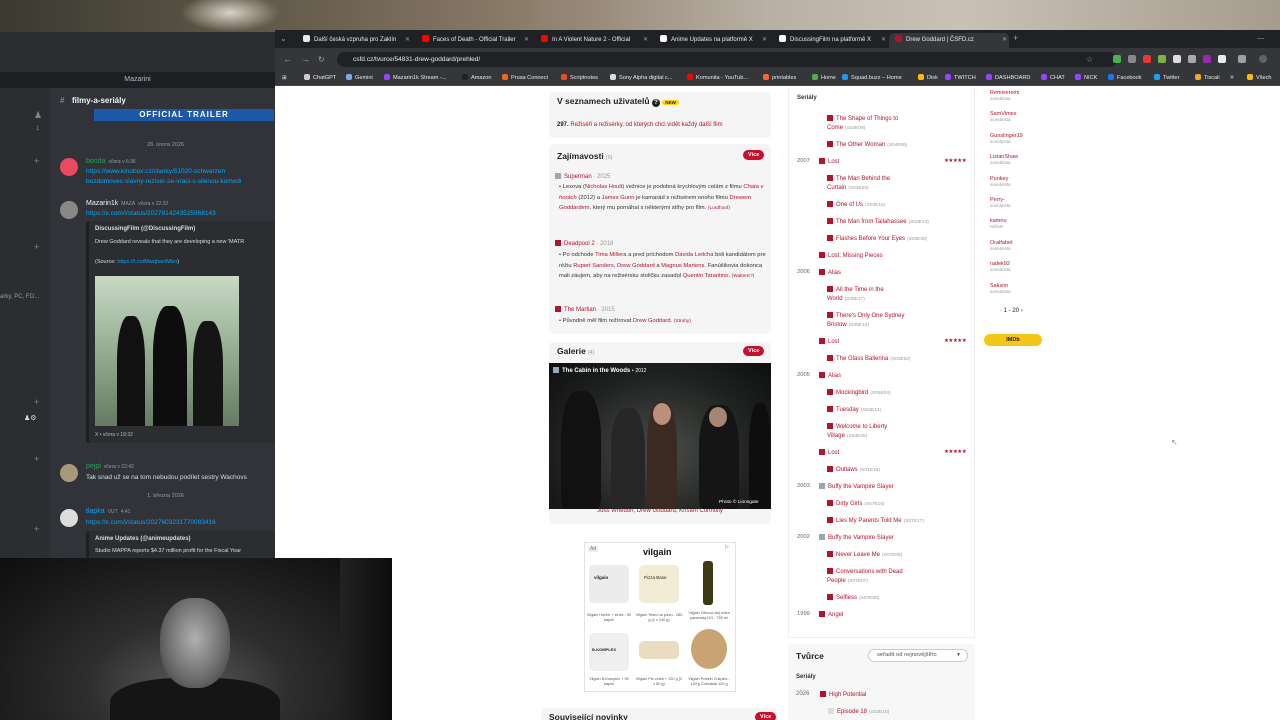 Image resolution: width=1280 pixels, height=720 pixels. Describe the element at coordinates (861, 538) in the screenshot. I see `series-title: Buffy the Vampire Slayer` at that location.